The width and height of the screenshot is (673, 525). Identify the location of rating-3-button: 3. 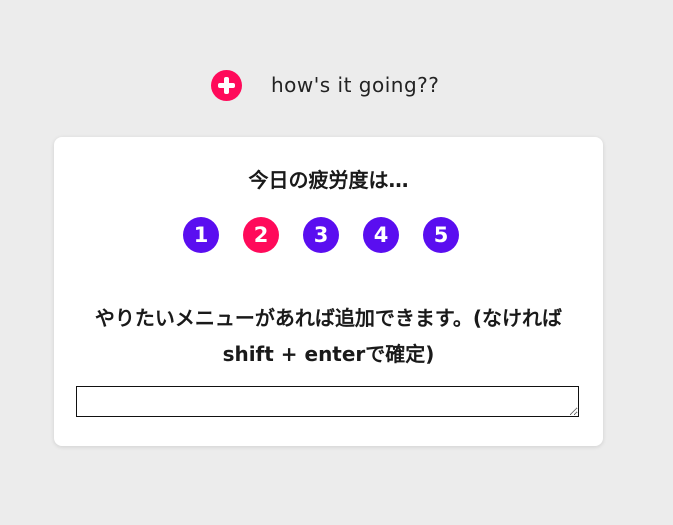
(321, 235).